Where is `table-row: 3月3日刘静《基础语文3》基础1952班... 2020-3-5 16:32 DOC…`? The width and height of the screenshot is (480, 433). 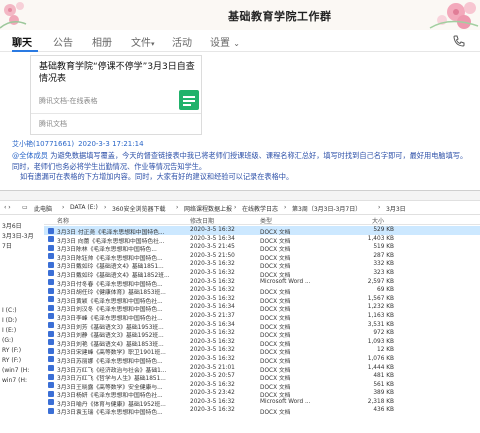 table-row: 3月3日刘静《基础语文3》基础1952班... 2020-3-5 16:32 DOC… is located at coordinates (262, 334).